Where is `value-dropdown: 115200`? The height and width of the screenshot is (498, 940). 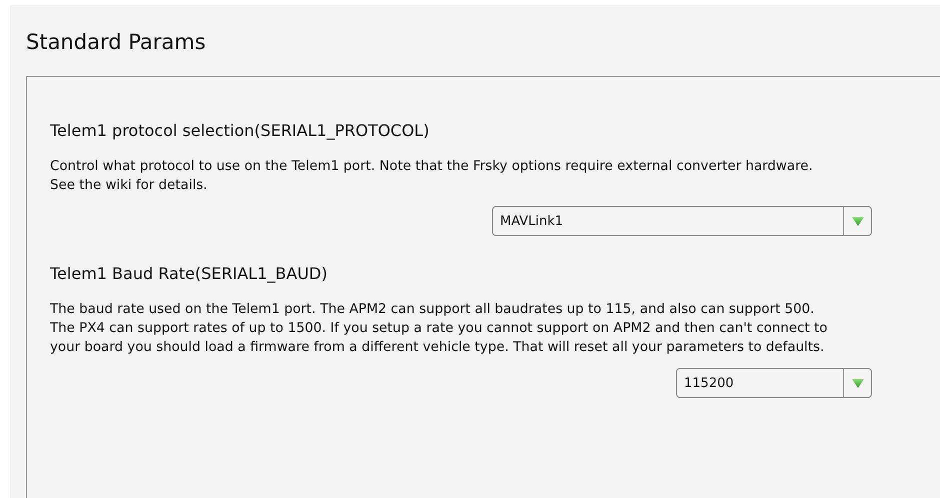 value-dropdown: 115200 is located at coordinates (774, 383).